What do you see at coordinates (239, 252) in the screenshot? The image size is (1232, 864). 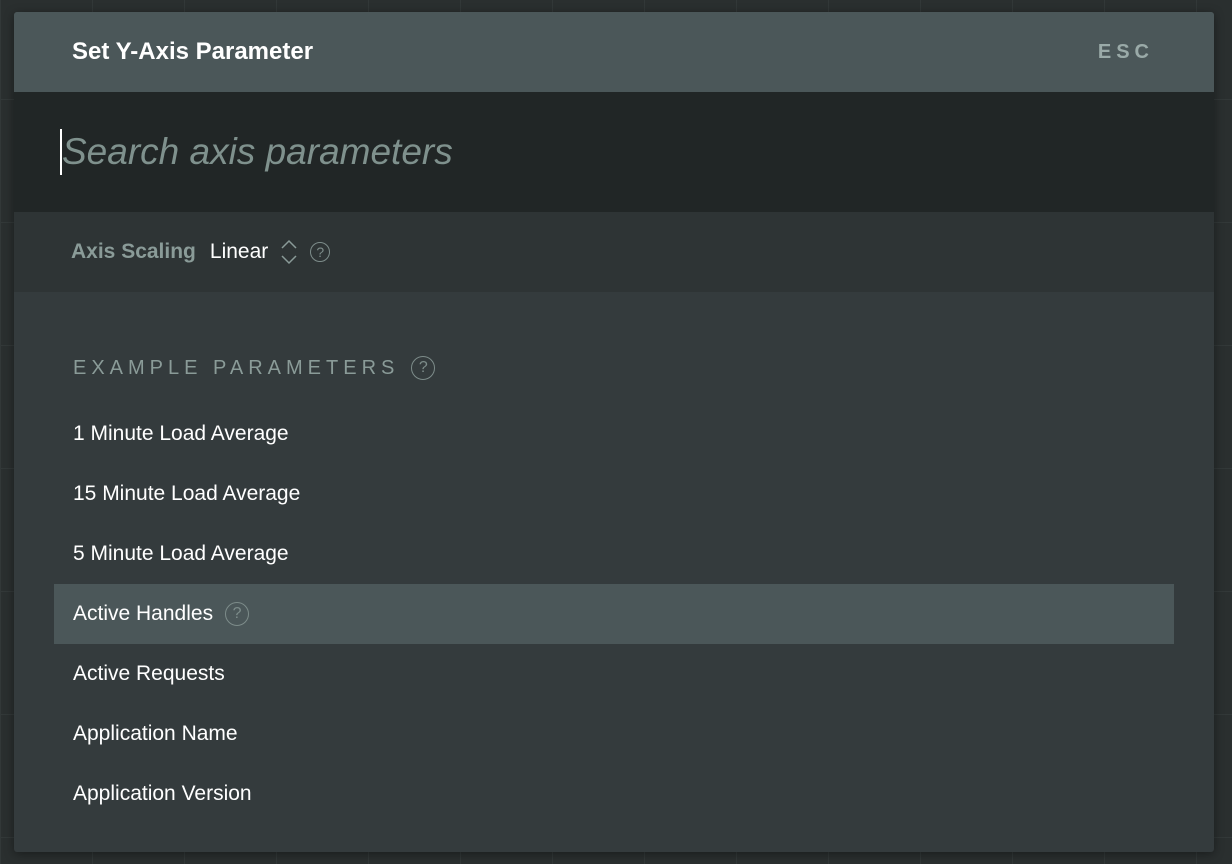 I see `axis-scaling-select: Linear` at bounding box center [239, 252].